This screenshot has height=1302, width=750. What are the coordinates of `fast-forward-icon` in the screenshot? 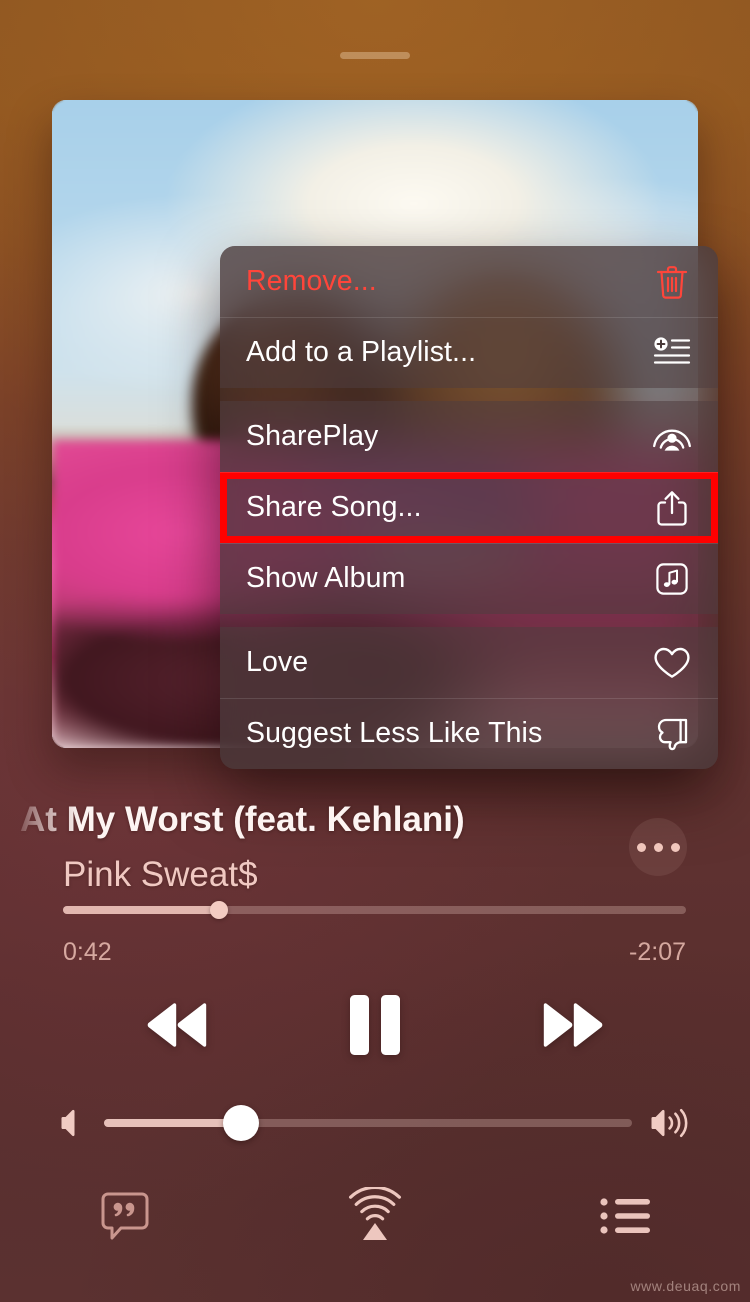 It's located at (575, 1025).